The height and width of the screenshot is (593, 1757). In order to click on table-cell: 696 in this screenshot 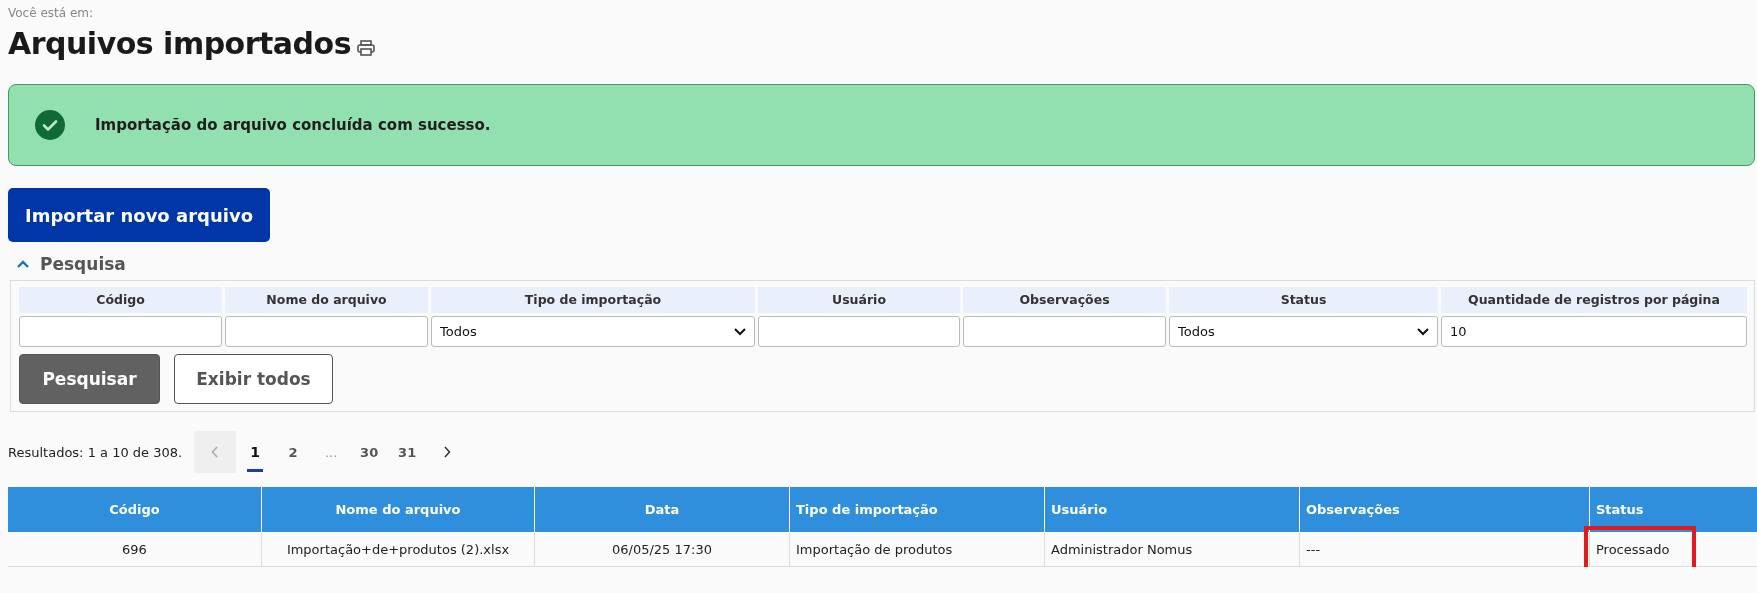, I will do `click(135, 549)`.